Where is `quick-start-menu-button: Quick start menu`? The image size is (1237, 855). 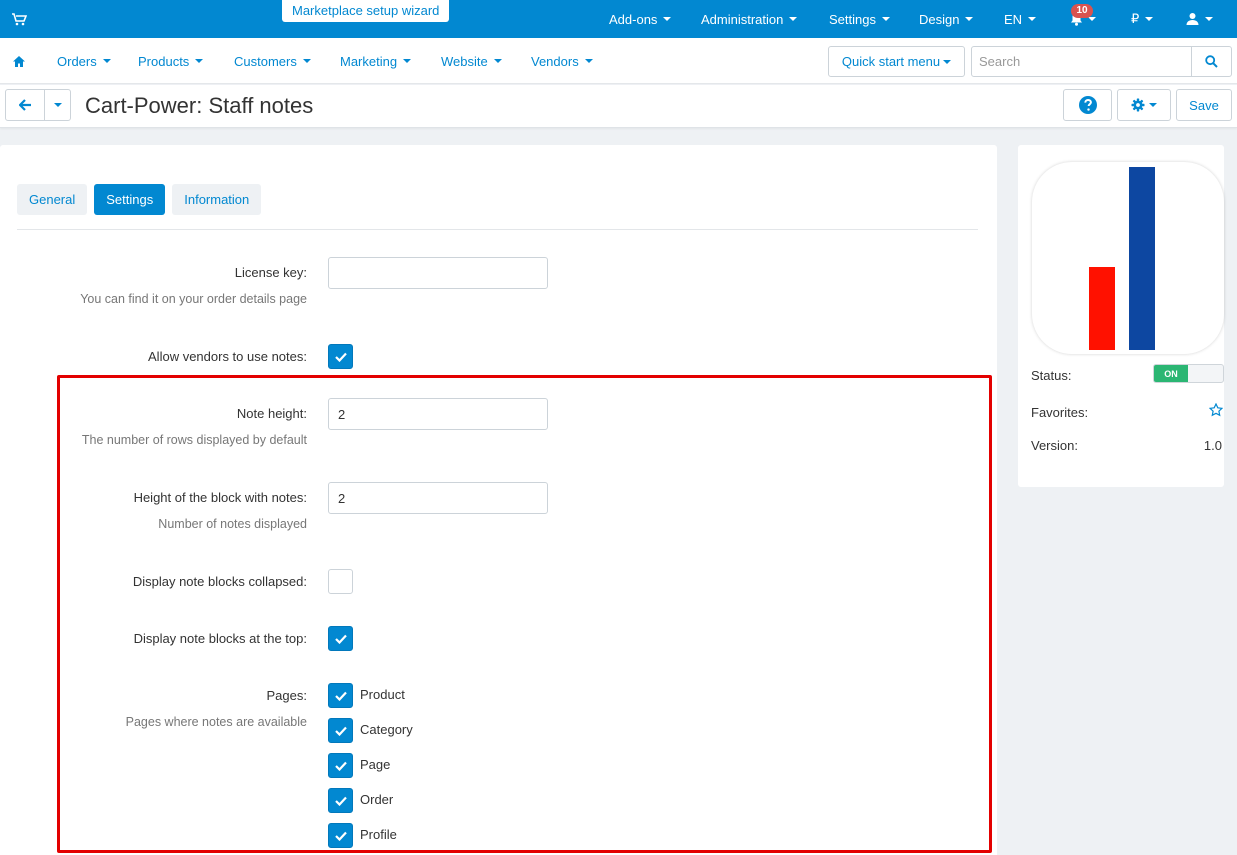
quick-start-menu-button: Quick start menu is located at coordinates (896, 61).